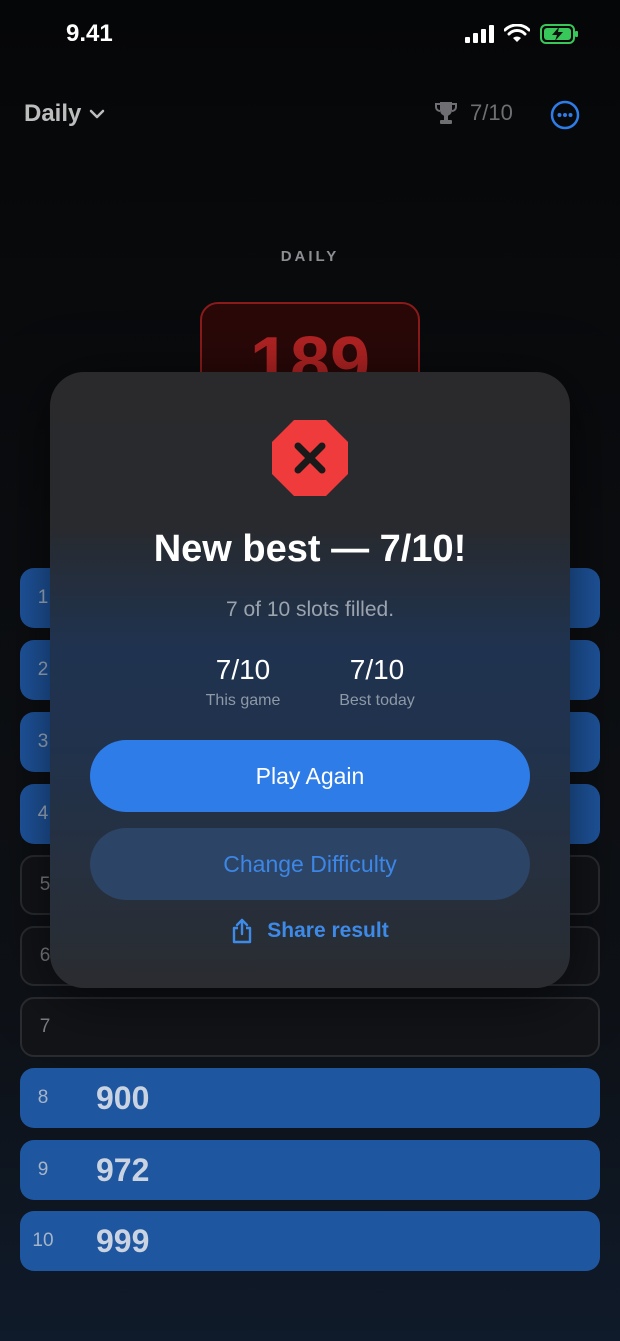 This screenshot has height=1341, width=620. What do you see at coordinates (310, 1098) in the screenshot?
I see `slot-8: 8 900` at bounding box center [310, 1098].